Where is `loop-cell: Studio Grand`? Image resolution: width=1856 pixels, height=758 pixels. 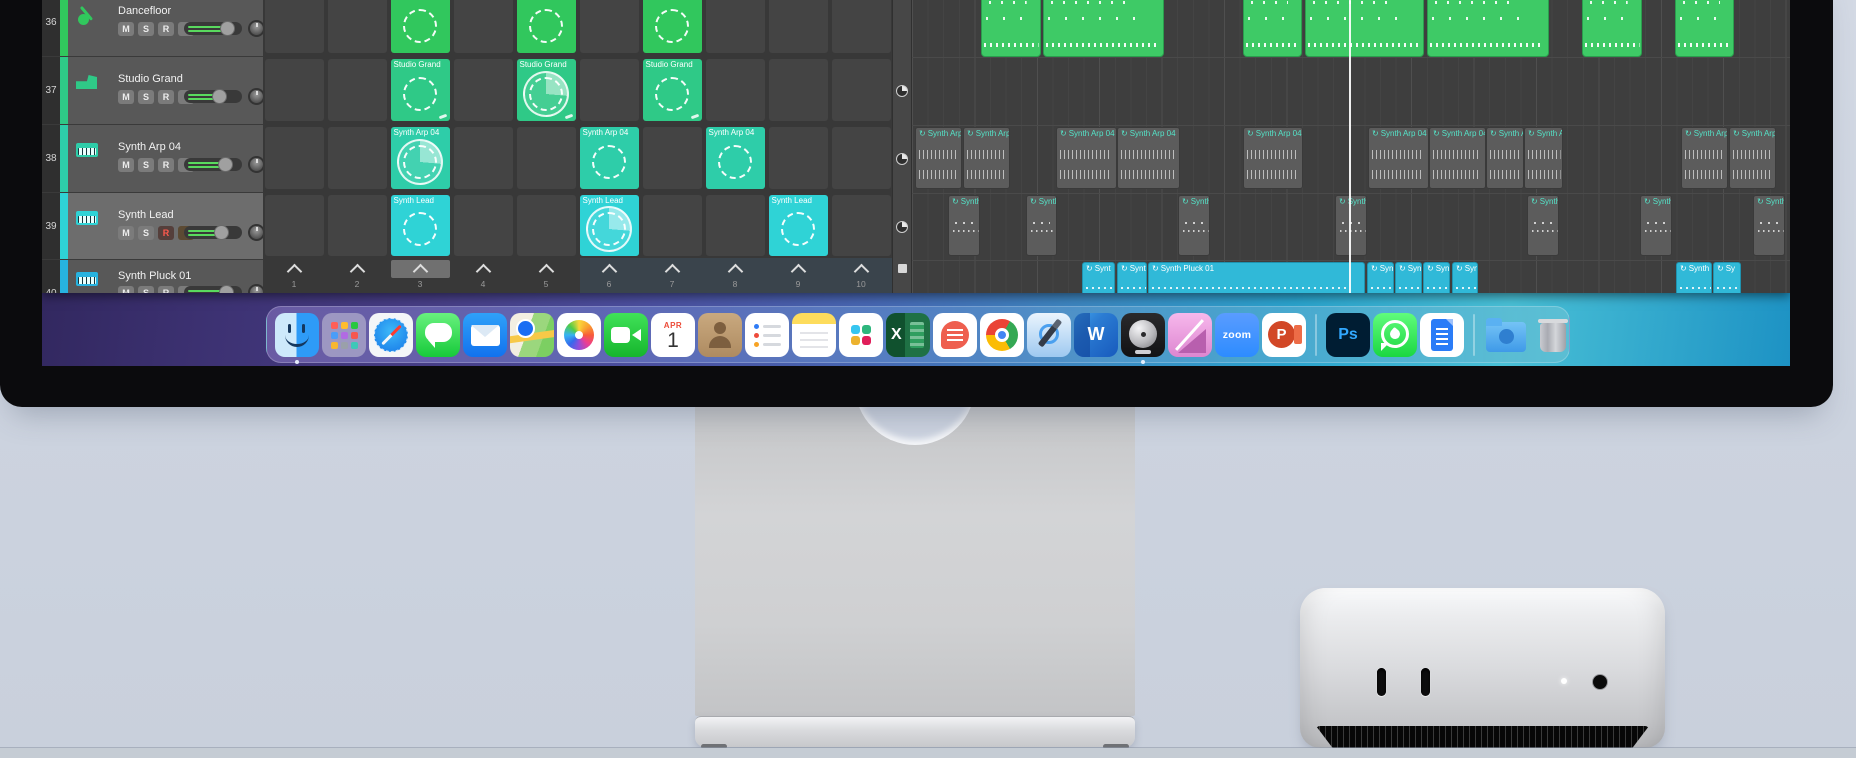 loop-cell: Studio Grand is located at coordinates (420, 90).